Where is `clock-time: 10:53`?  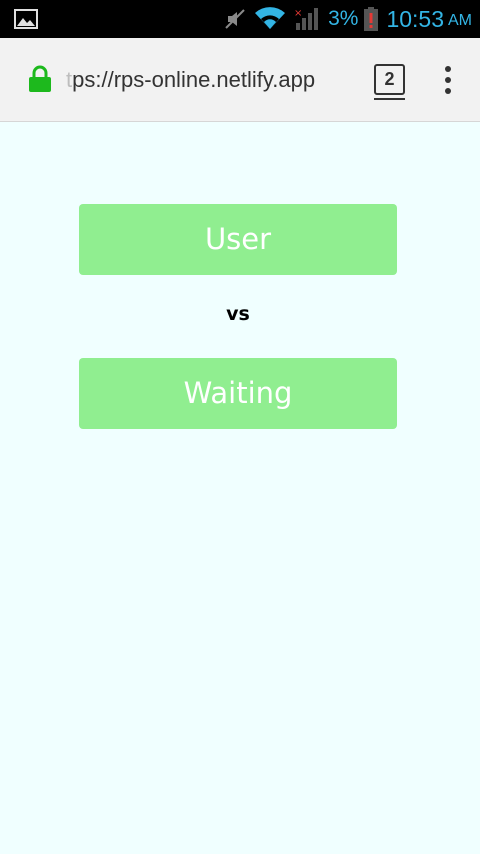
clock-time: 10:53 is located at coordinates (415, 18).